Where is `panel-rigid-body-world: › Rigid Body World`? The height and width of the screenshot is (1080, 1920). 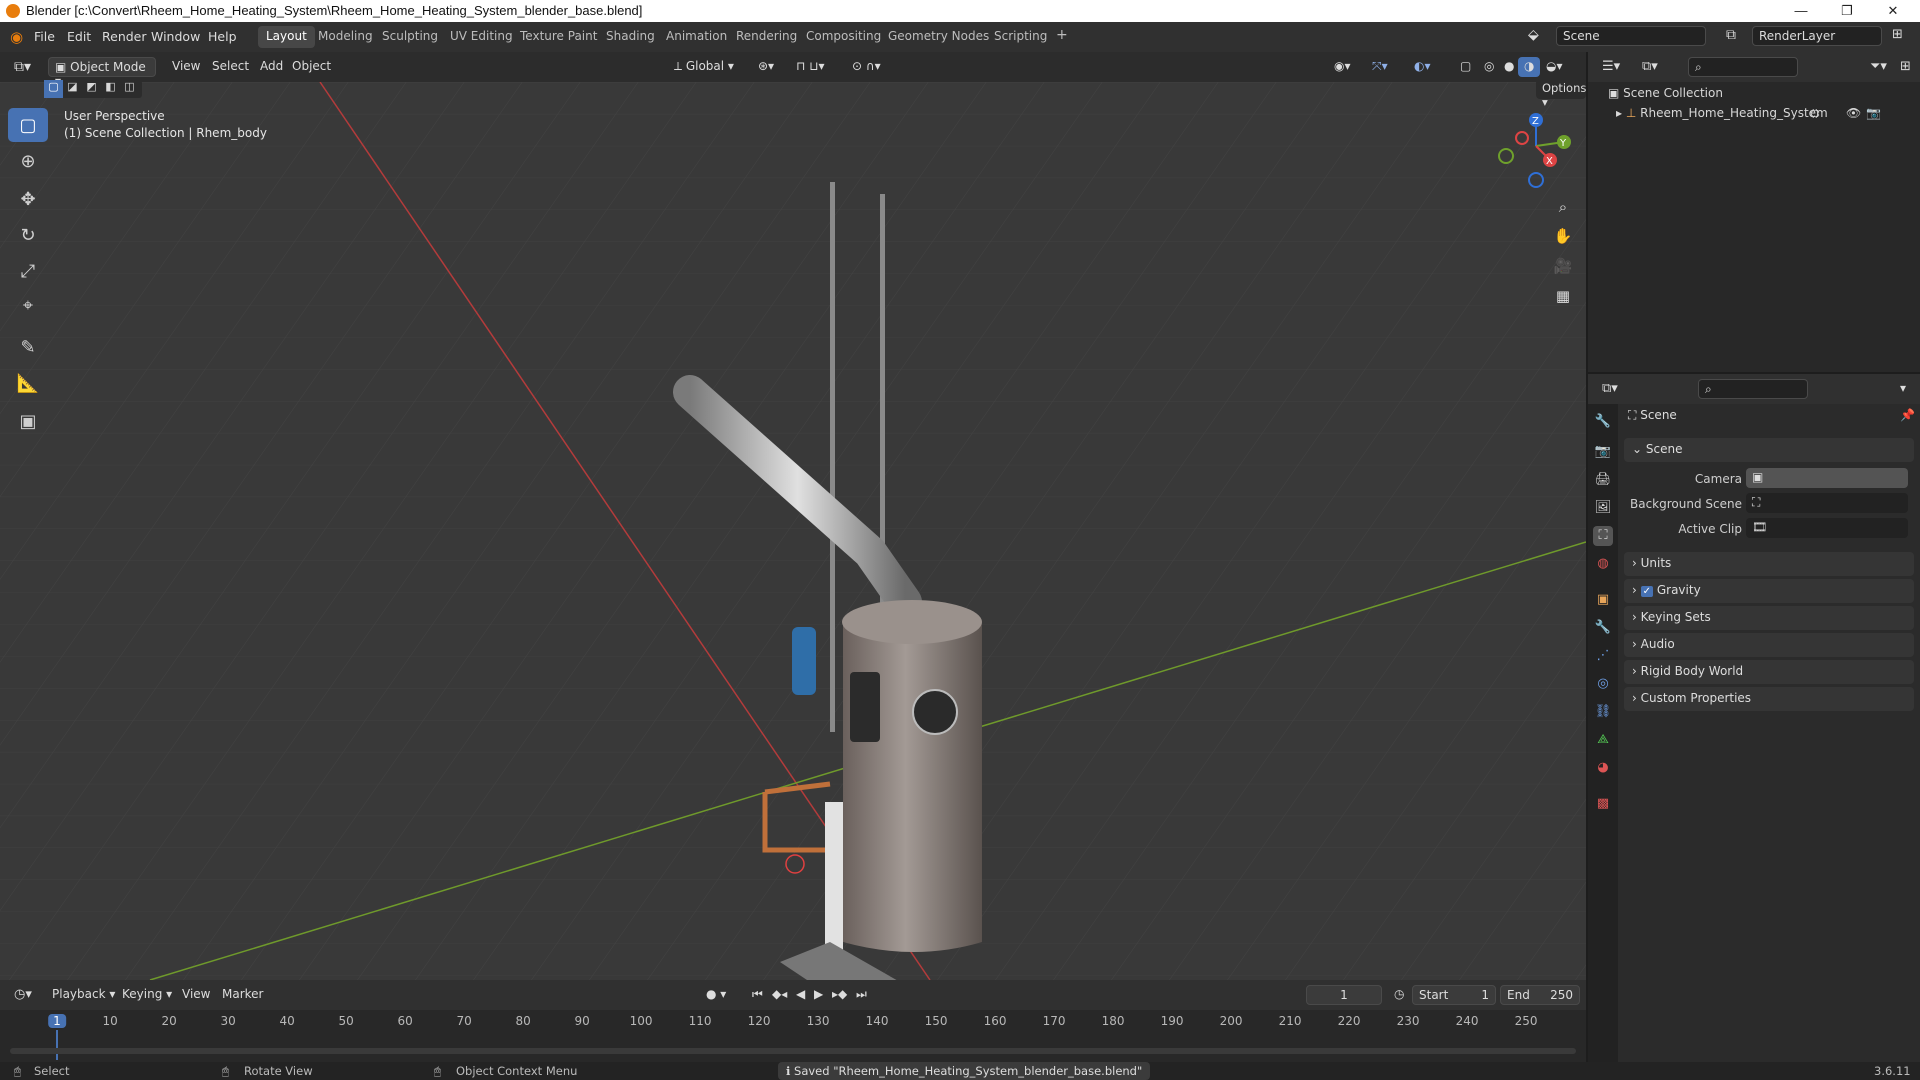
panel-rigid-body-world: › Rigid Body World is located at coordinates (1769, 672).